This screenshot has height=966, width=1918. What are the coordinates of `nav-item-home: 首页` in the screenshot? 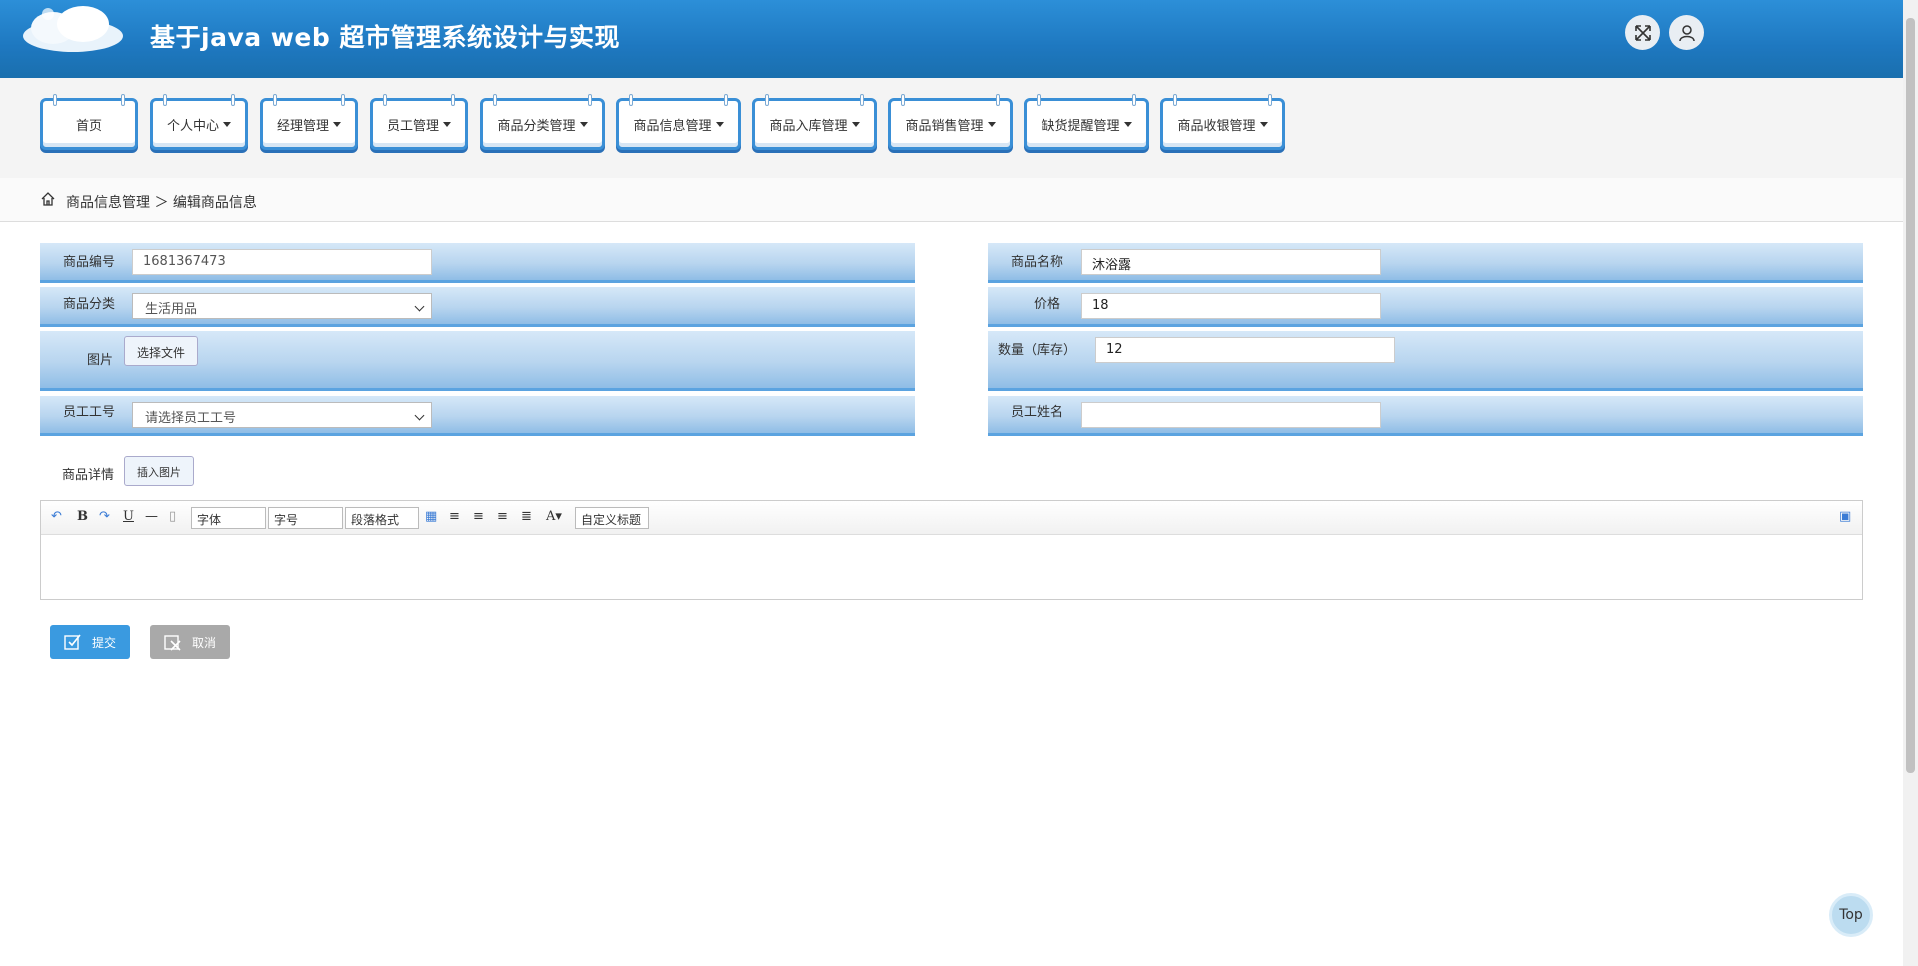 It's located at (89, 122).